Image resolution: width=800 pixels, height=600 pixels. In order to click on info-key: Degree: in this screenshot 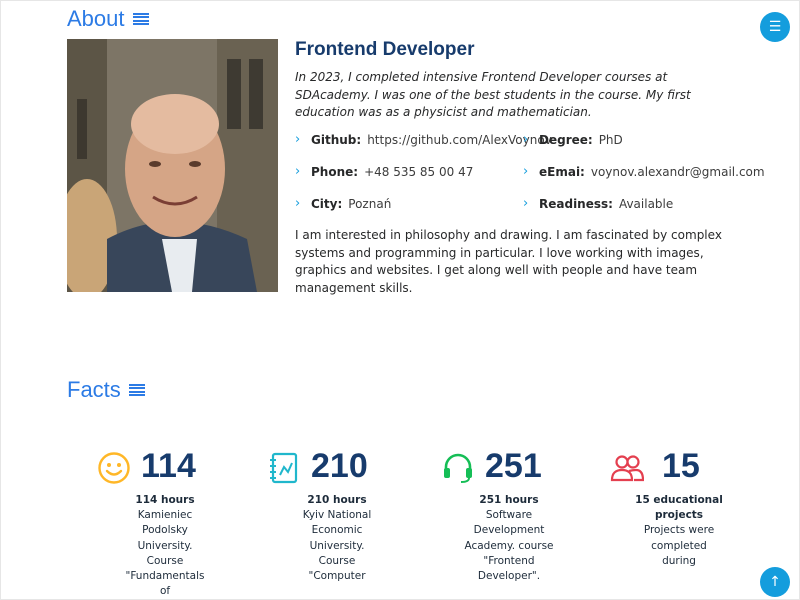, I will do `click(566, 139)`.